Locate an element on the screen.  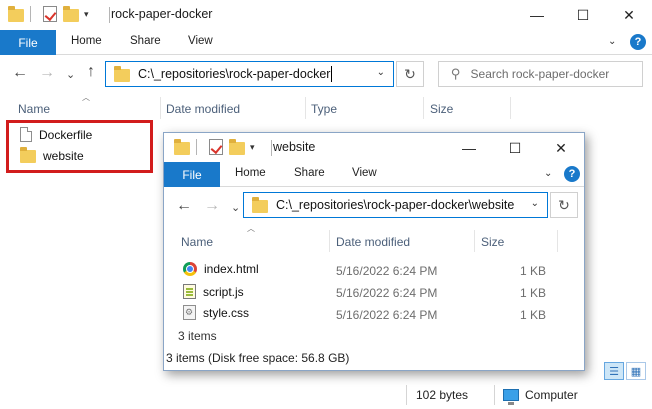
list-item-script-js: script.js is located at coordinates (213, 291).